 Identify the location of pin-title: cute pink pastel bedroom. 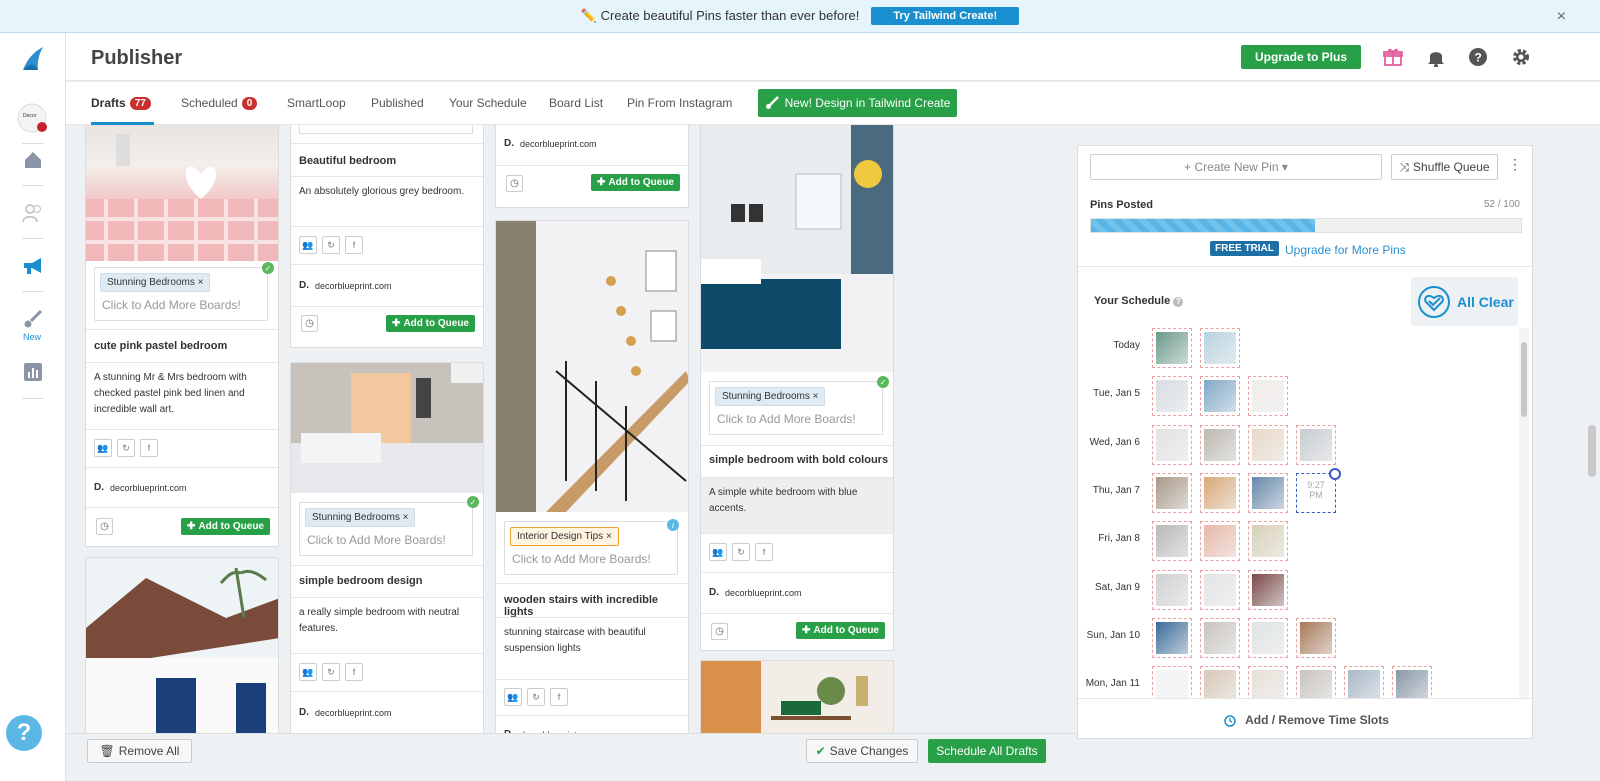
(160, 346).